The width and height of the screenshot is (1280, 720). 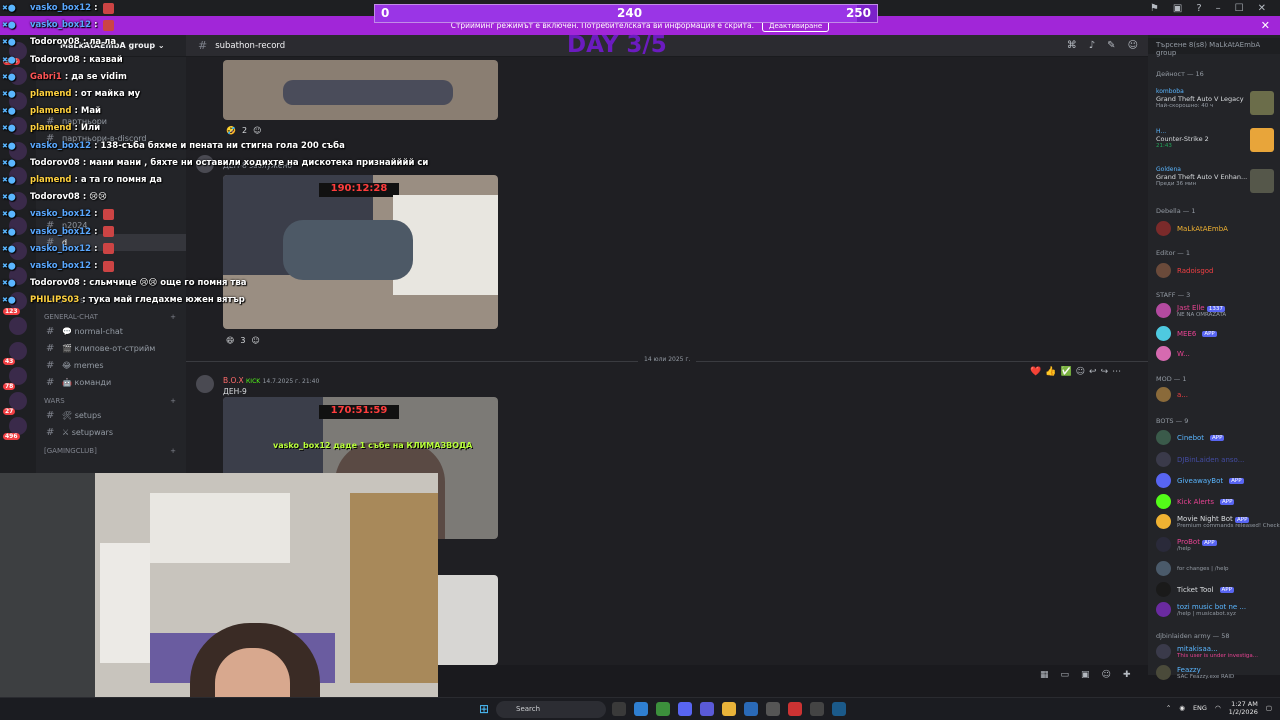 I want to click on tray-chevron-icon: ⌃, so click(x=1168, y=708).